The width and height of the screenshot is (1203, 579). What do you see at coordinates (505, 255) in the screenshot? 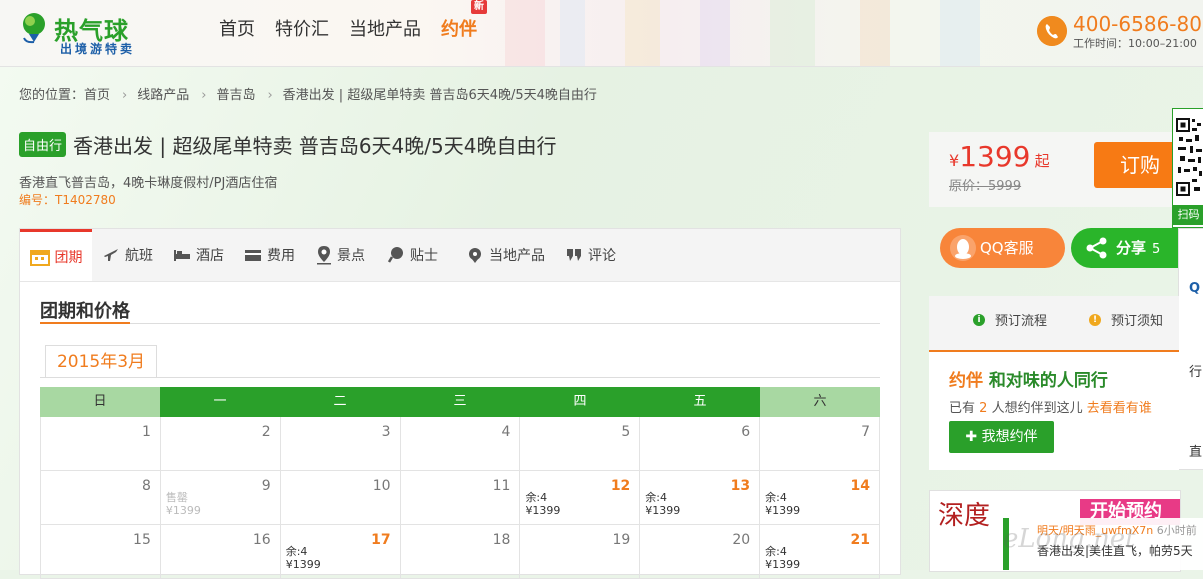
I see `tab-local-products: 当地产品` at bounding box center [505, 255].